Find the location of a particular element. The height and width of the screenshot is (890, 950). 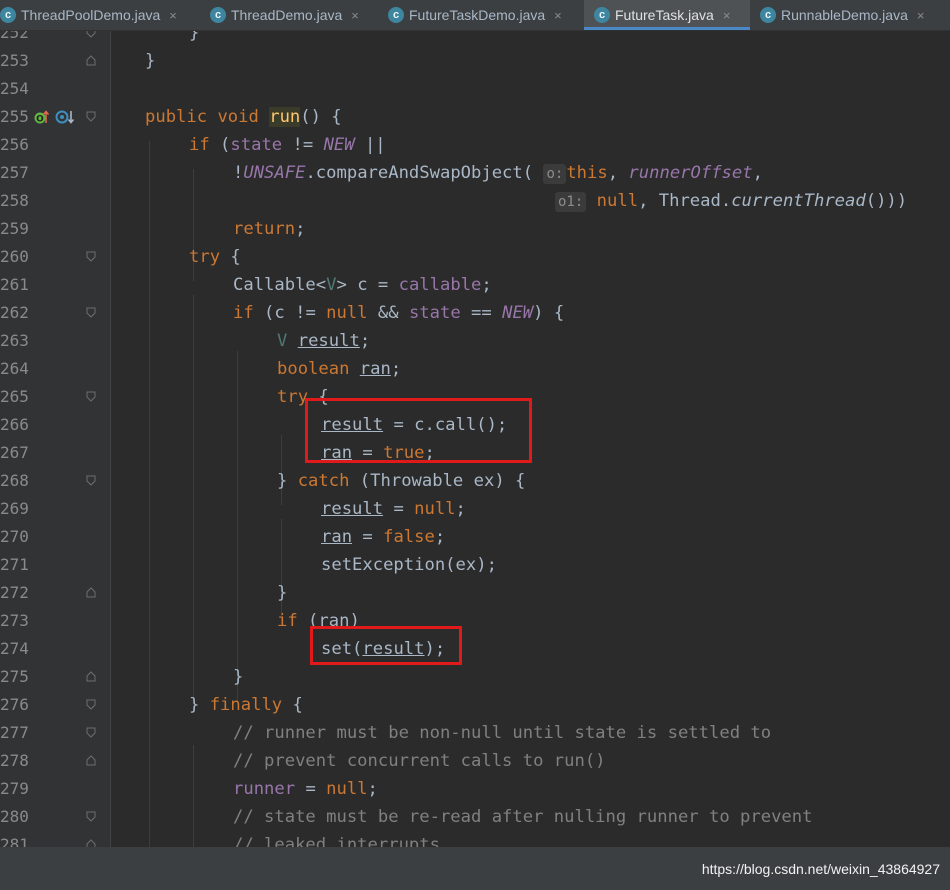

code-text: V result; is located at coordinates (324, 341).